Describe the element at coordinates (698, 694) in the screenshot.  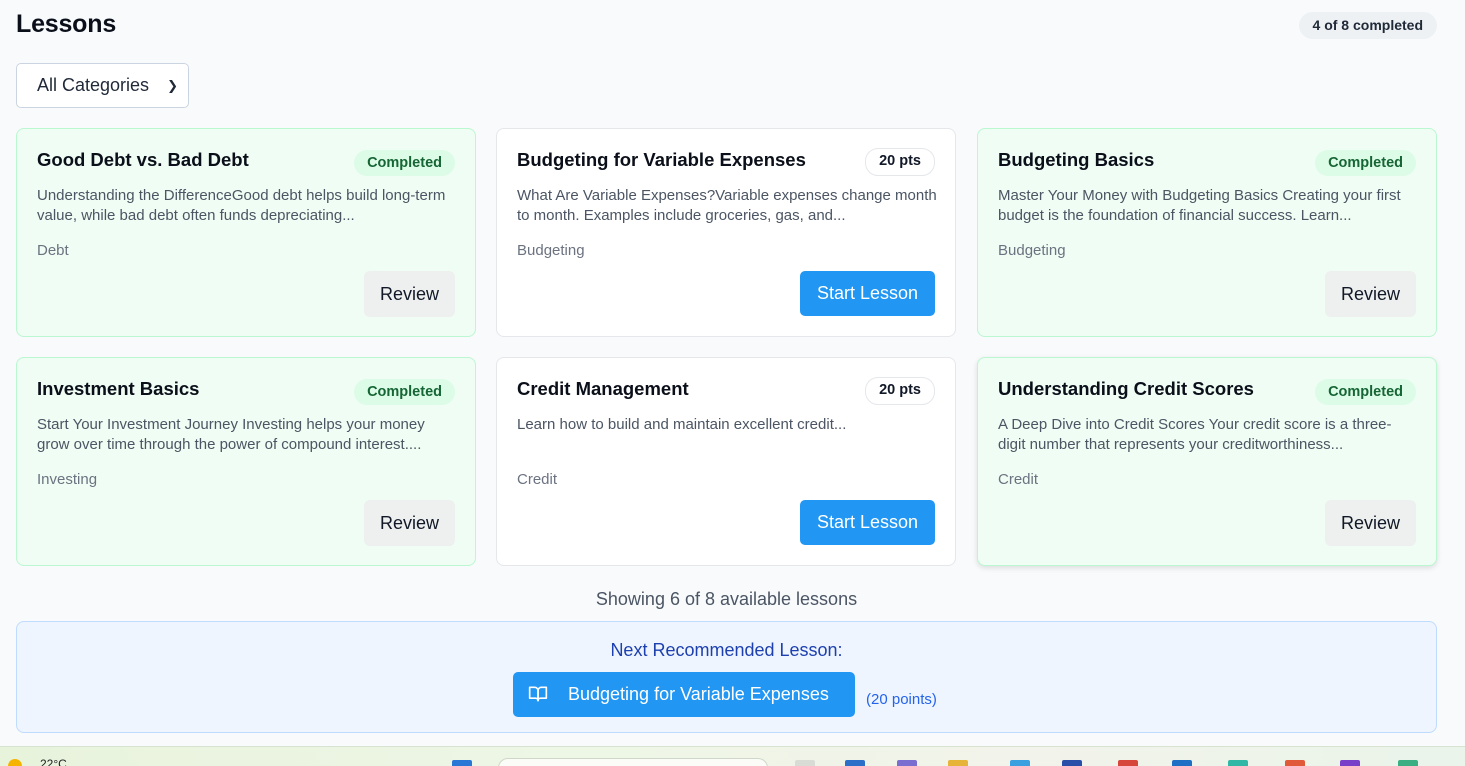
I see `next-lesson-label: Budgeting for Variable Expenses` at that location.